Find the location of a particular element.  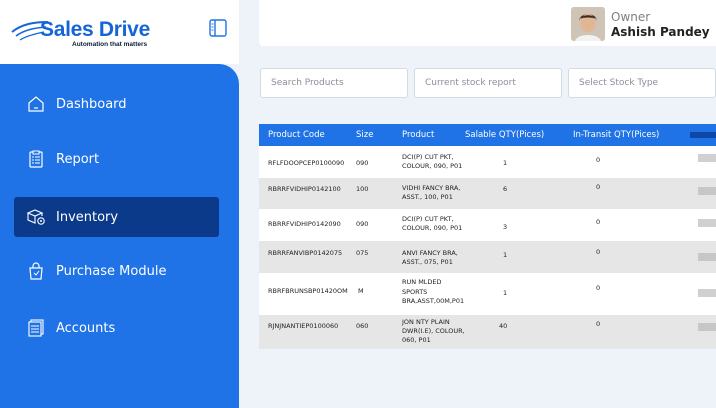

sidebar-item-label: Purchase Module is located at coordinates (111, 271).